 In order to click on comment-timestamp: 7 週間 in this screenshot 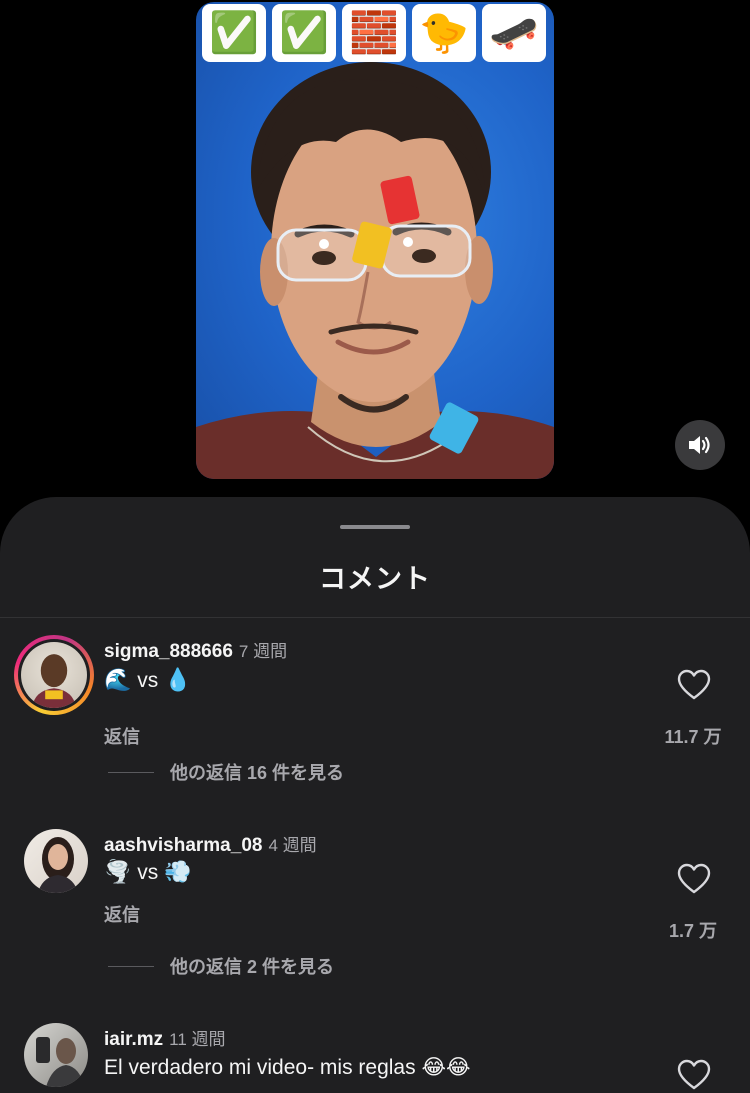, I will do `click(263, 651)`.